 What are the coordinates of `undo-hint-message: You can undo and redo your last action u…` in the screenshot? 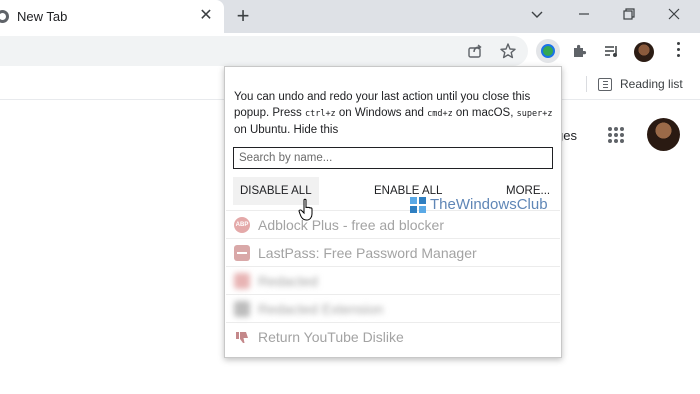 It's located at (395, 113).